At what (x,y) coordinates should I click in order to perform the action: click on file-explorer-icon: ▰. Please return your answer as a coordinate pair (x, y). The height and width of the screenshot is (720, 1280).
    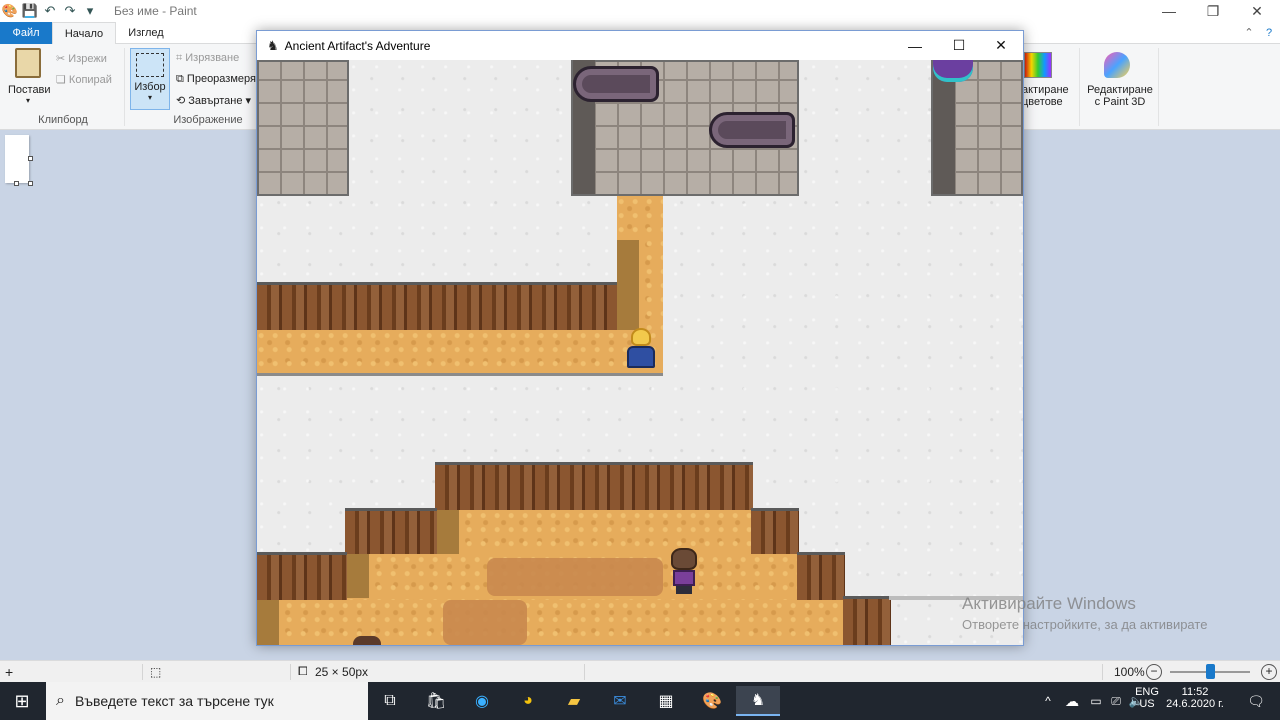
    Looking at the image, I should click on (574, 701).